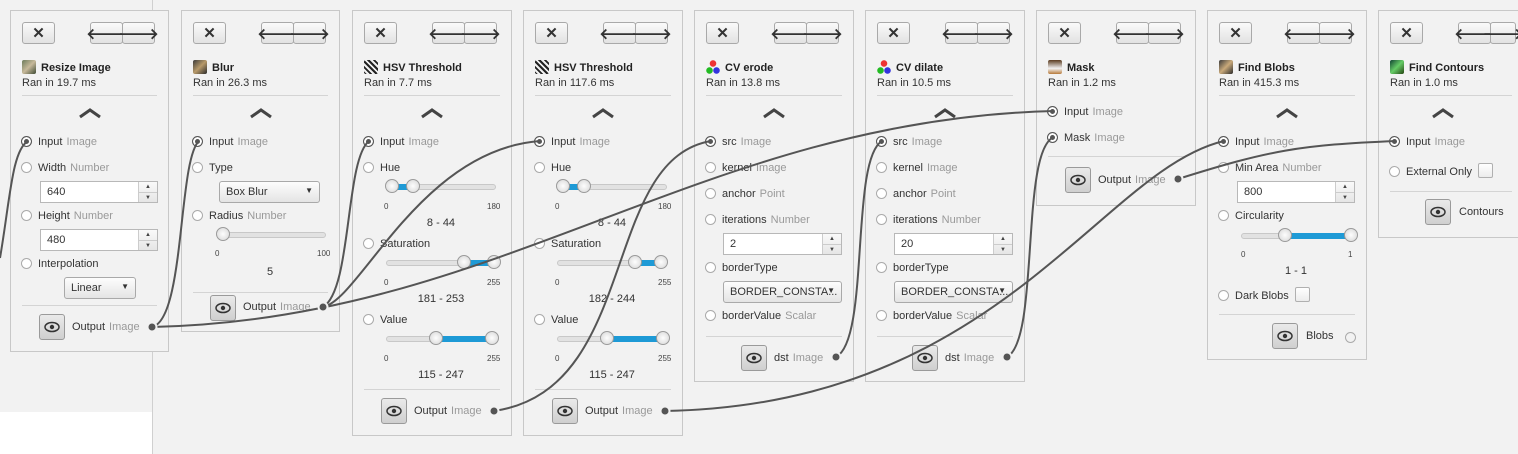 This screenshot has height=454, width=1518. Describe the element at coordinates (1302, 294) in the screenshot. I see `dark-blobs-checkbox` at that location.